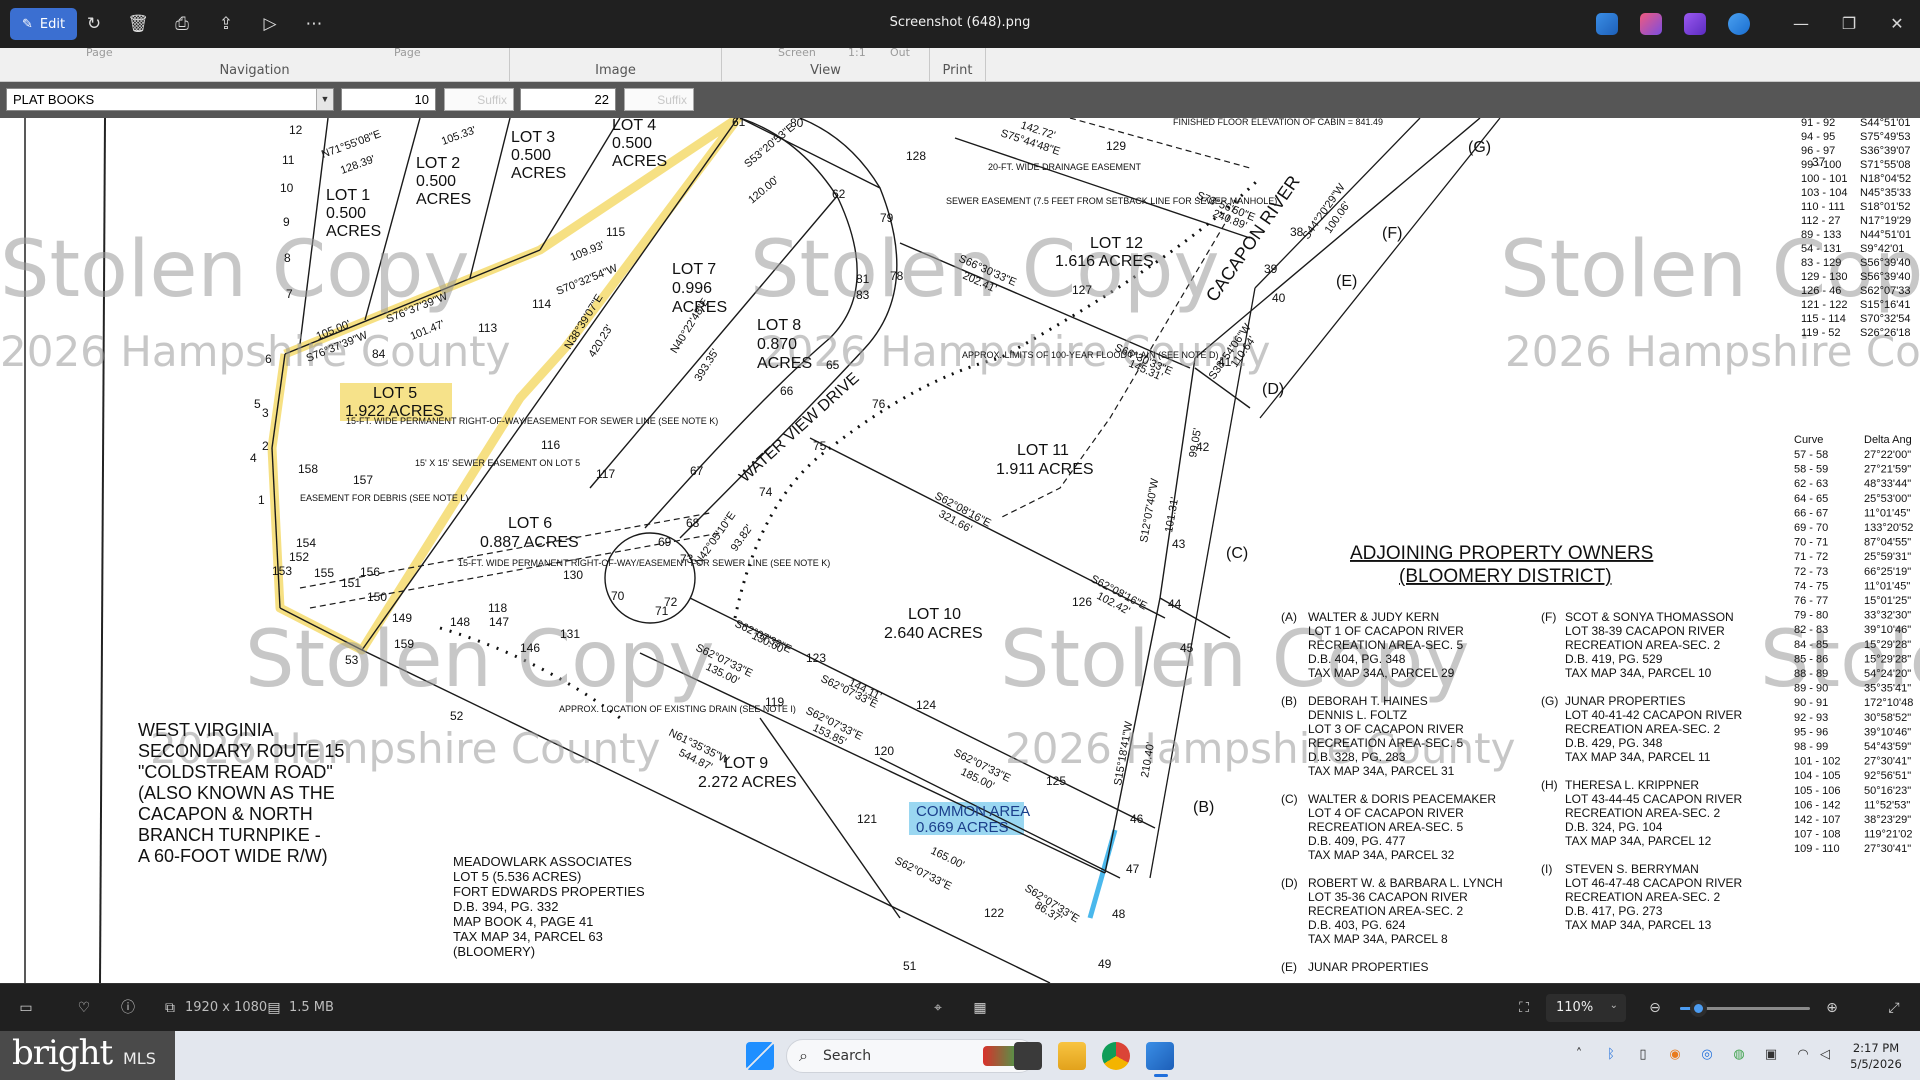 The image size is (1920, 1080). Describe the element at coordinates (933, 633) in the screenshot. I see `lot-acres: 2.640 ACRES` at that location.